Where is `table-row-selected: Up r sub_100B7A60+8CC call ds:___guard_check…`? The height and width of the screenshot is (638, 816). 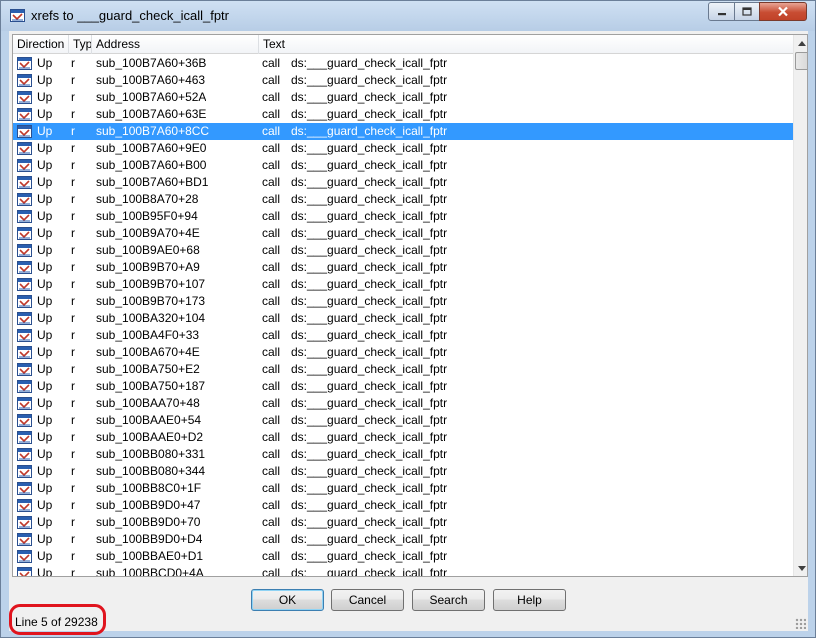 table-row-selected: Up r sub_100B7A60+8CC call ds:___guard_check… is located at coordinates (403, 131).